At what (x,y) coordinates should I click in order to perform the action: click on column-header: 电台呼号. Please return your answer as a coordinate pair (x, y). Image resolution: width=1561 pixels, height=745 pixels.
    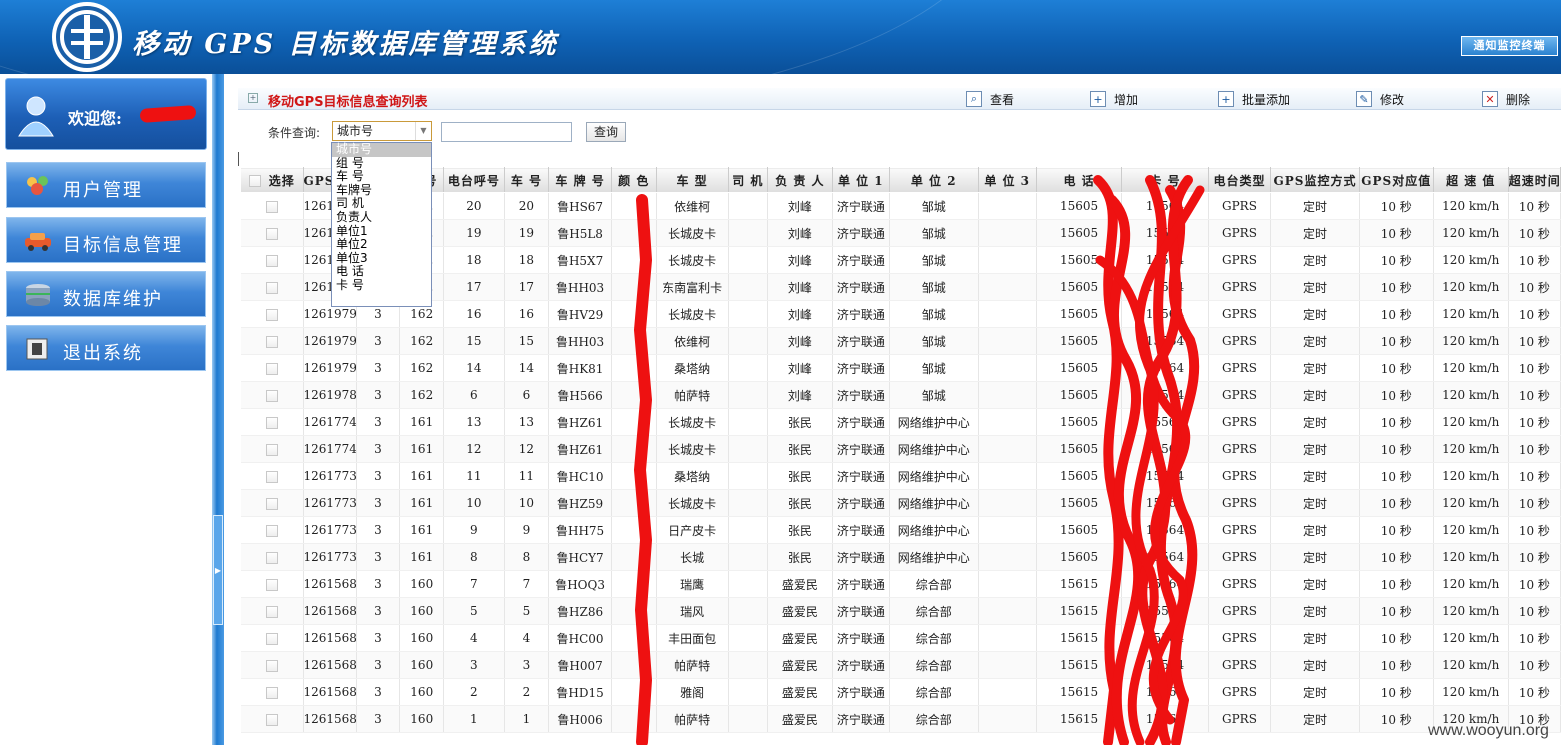
    Looking at the image, I should click on (474, 180).